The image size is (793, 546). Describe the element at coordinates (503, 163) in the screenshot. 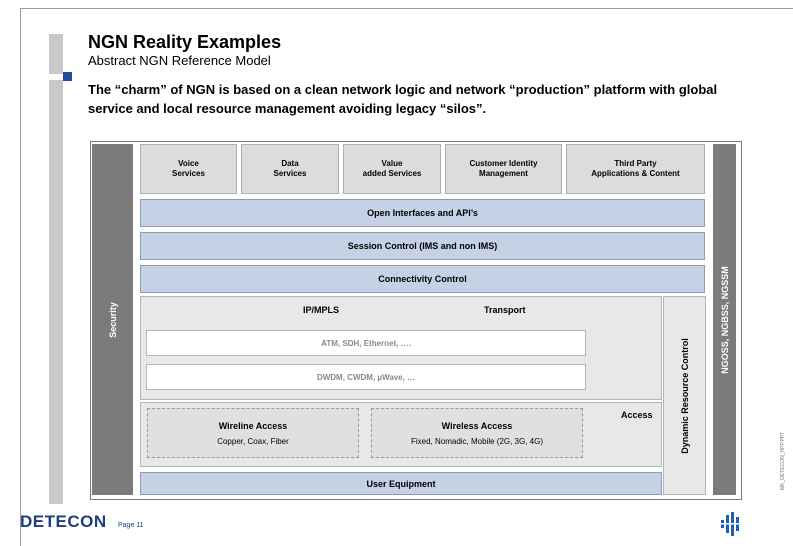

I see `service-line1: Customer Identity` at that location.